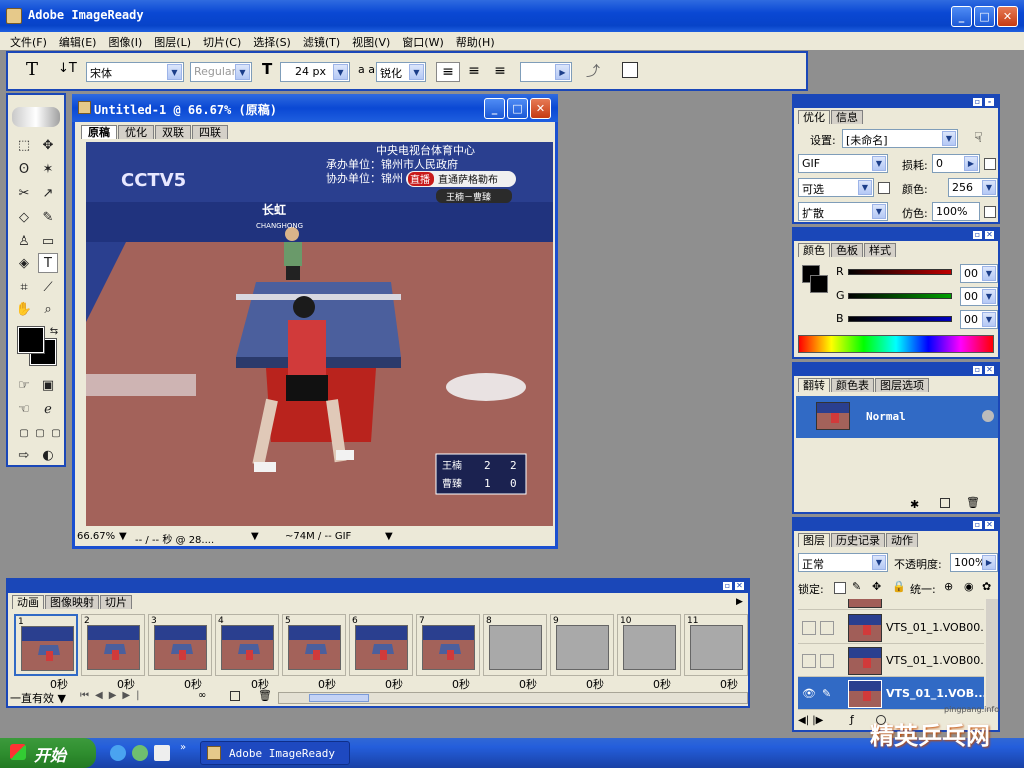 This screenshot has height=768, width=1024. What do you see at coordinates (99, 132) in the screenshot?
I see `tab-original: 原稿` at bounding box center [99, 132].